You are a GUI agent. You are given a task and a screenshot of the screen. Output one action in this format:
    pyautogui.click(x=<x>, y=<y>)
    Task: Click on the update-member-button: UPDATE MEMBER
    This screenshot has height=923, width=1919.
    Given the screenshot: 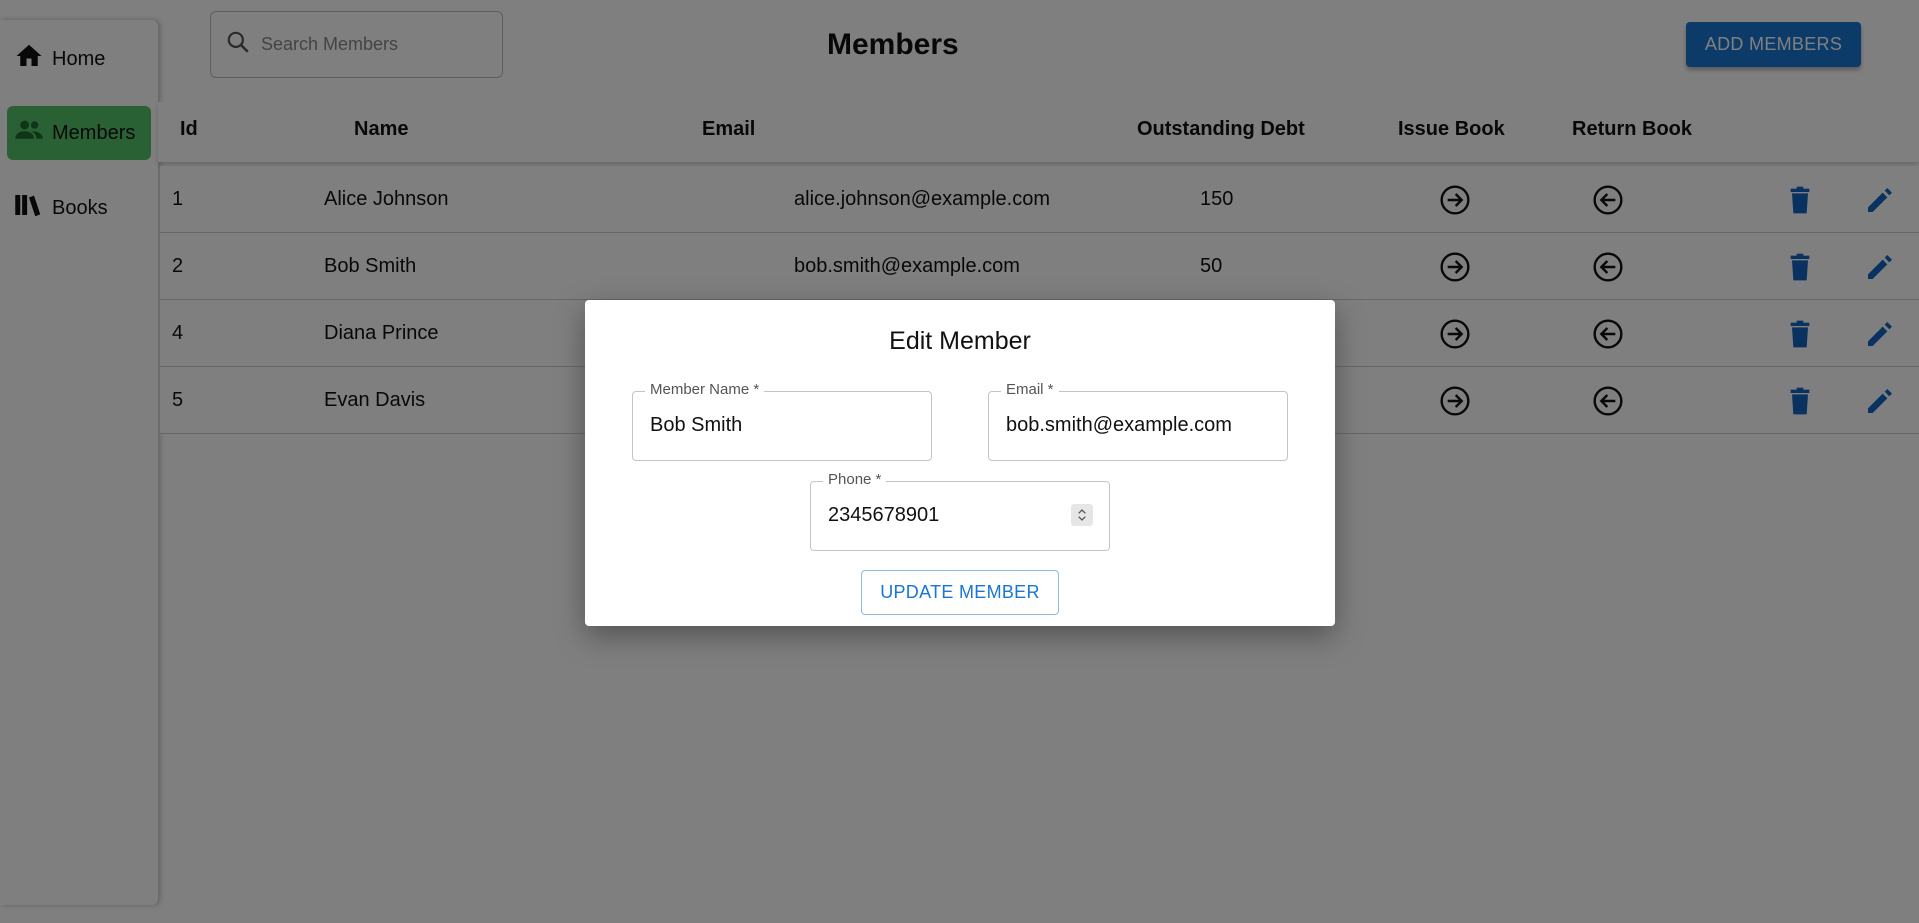 What is the action you would take?
    pyautogui.click(x=960, y=592)
    